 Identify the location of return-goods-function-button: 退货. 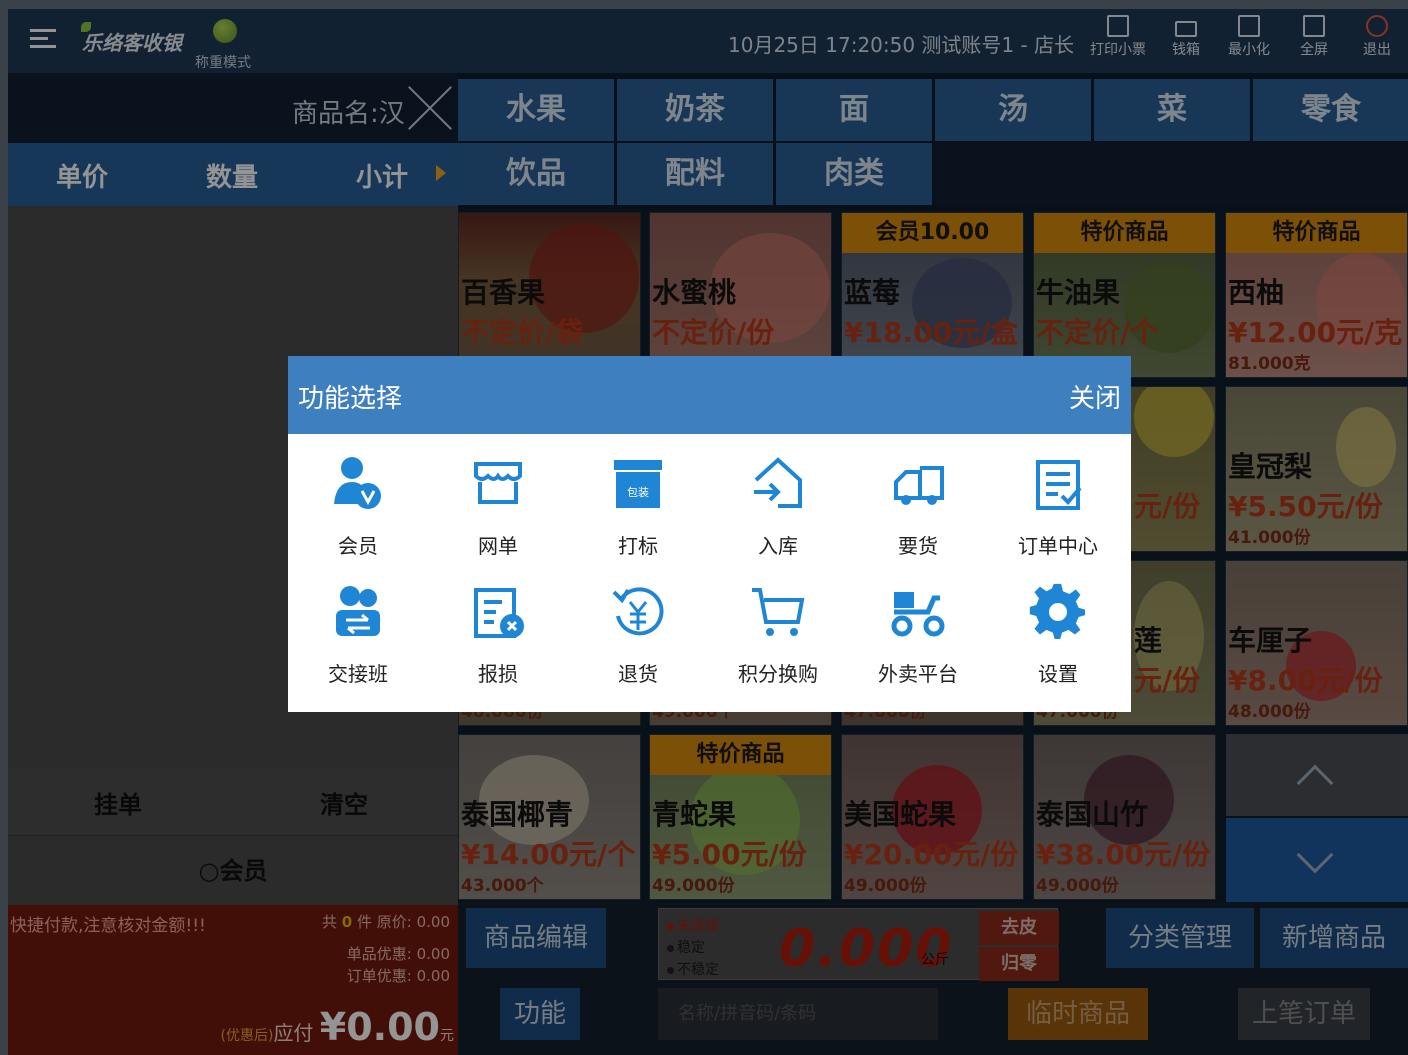
(638, 634).